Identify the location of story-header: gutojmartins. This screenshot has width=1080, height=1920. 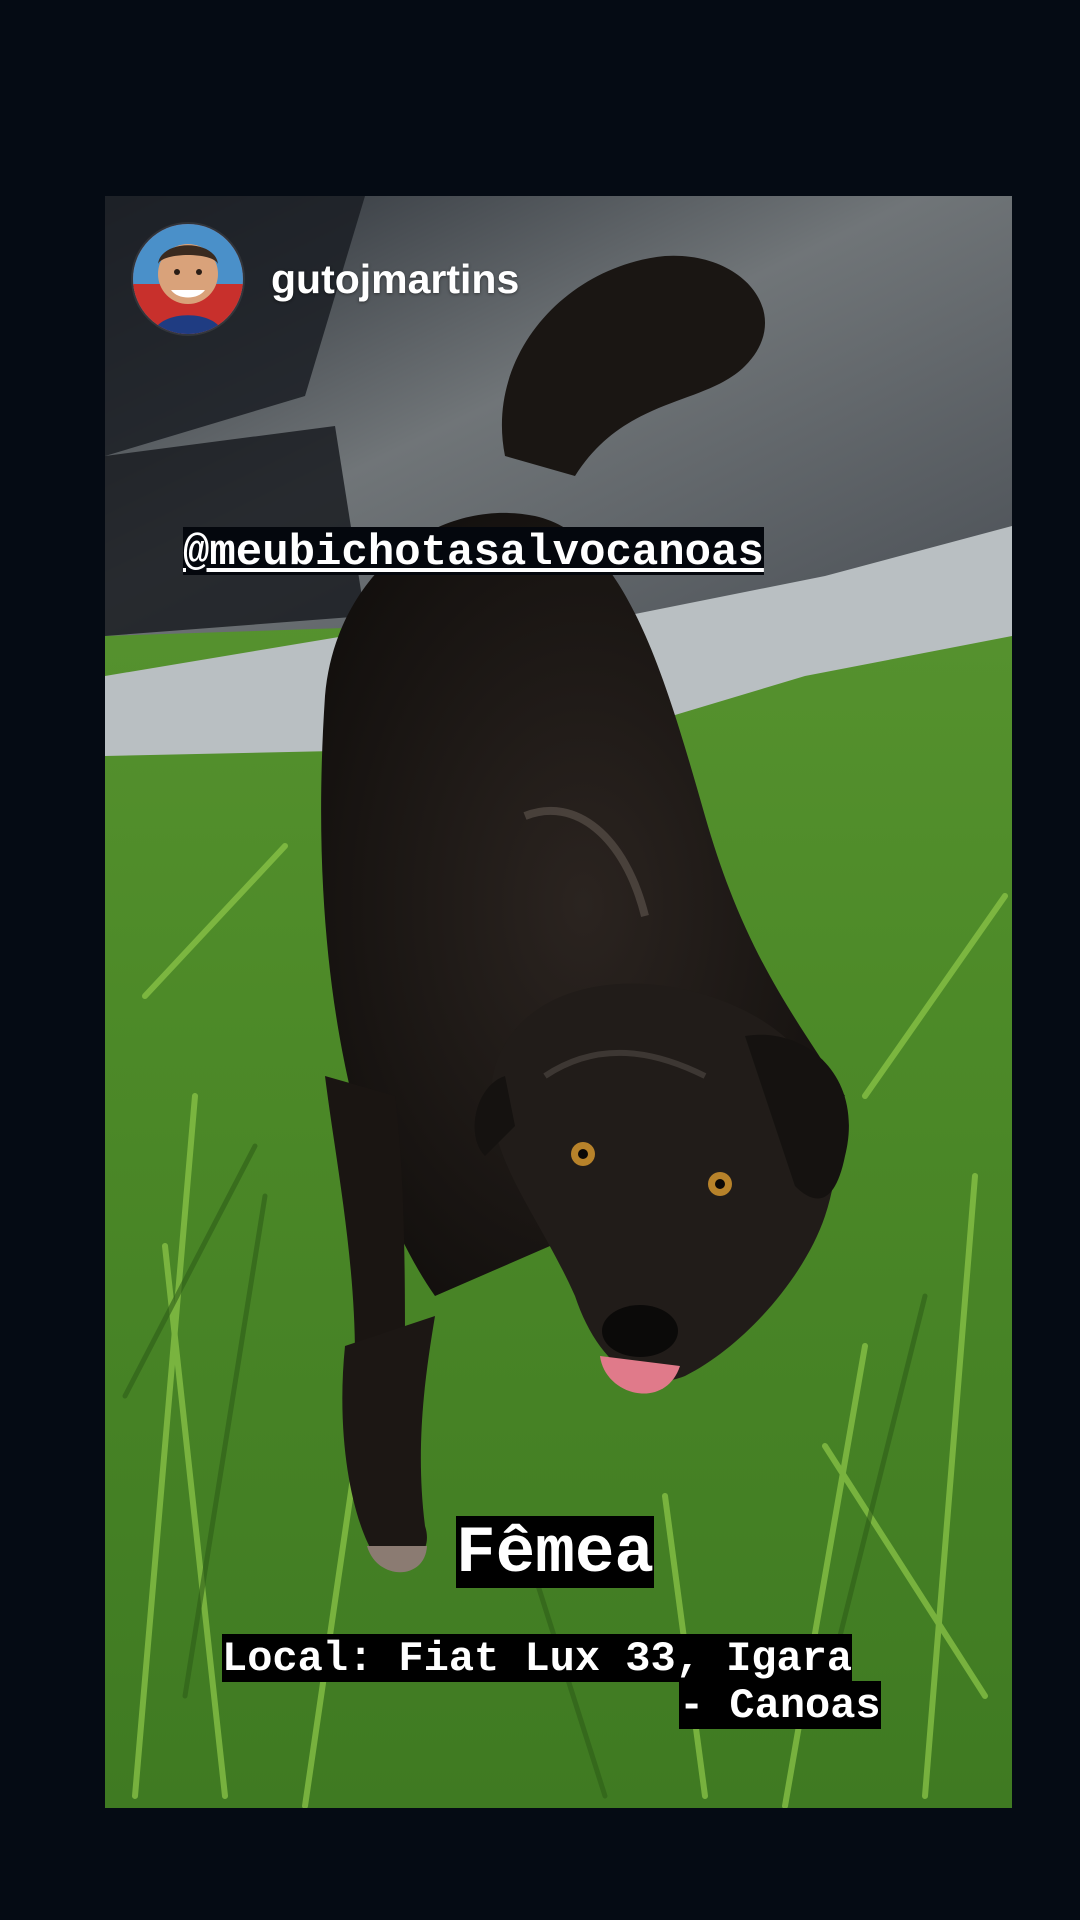
(326, 279).